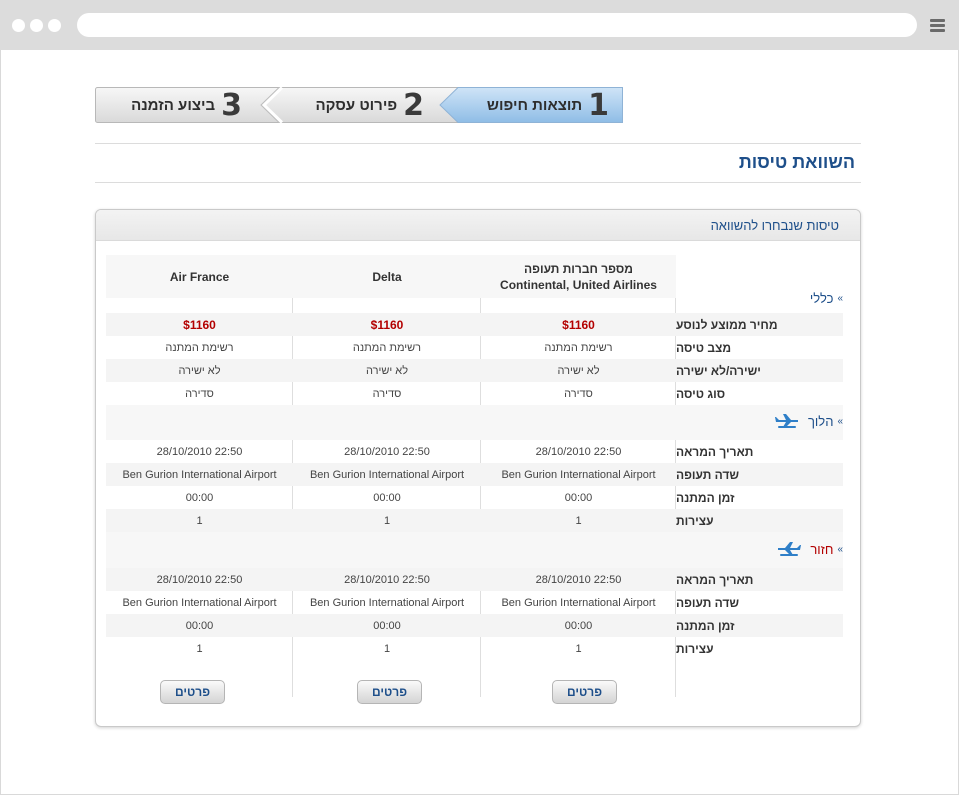 The height and width of the screenshot is (795, 959). What do you see at coordinates (173, 105) in the screenshot?
I see `step-label: ביצוע הזמנה` at bounding box center [173, 105].